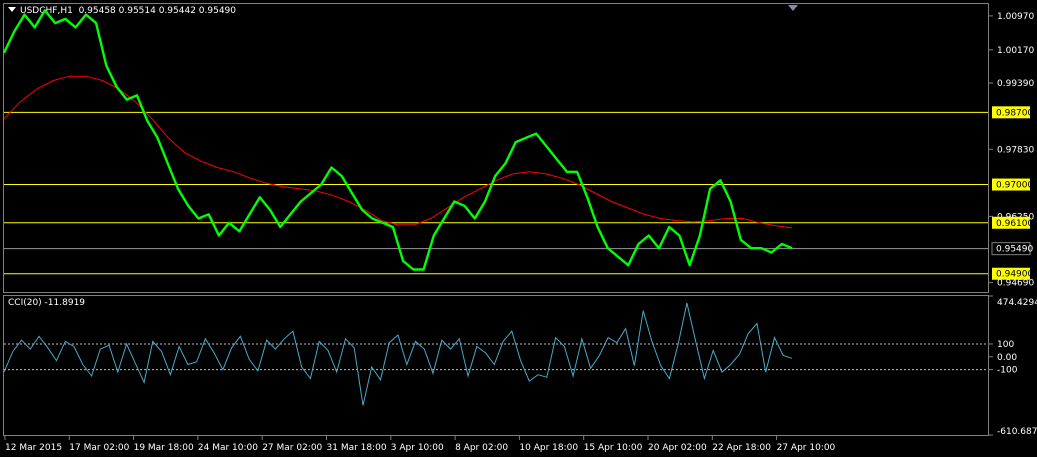 Image resolution: width=1037 pixels, height=457 pixels. What do you see at coordinates (1007, 358) in the screenshot?
I see `cci-tick-label: 0.00` at bounding box center [1007, 358].